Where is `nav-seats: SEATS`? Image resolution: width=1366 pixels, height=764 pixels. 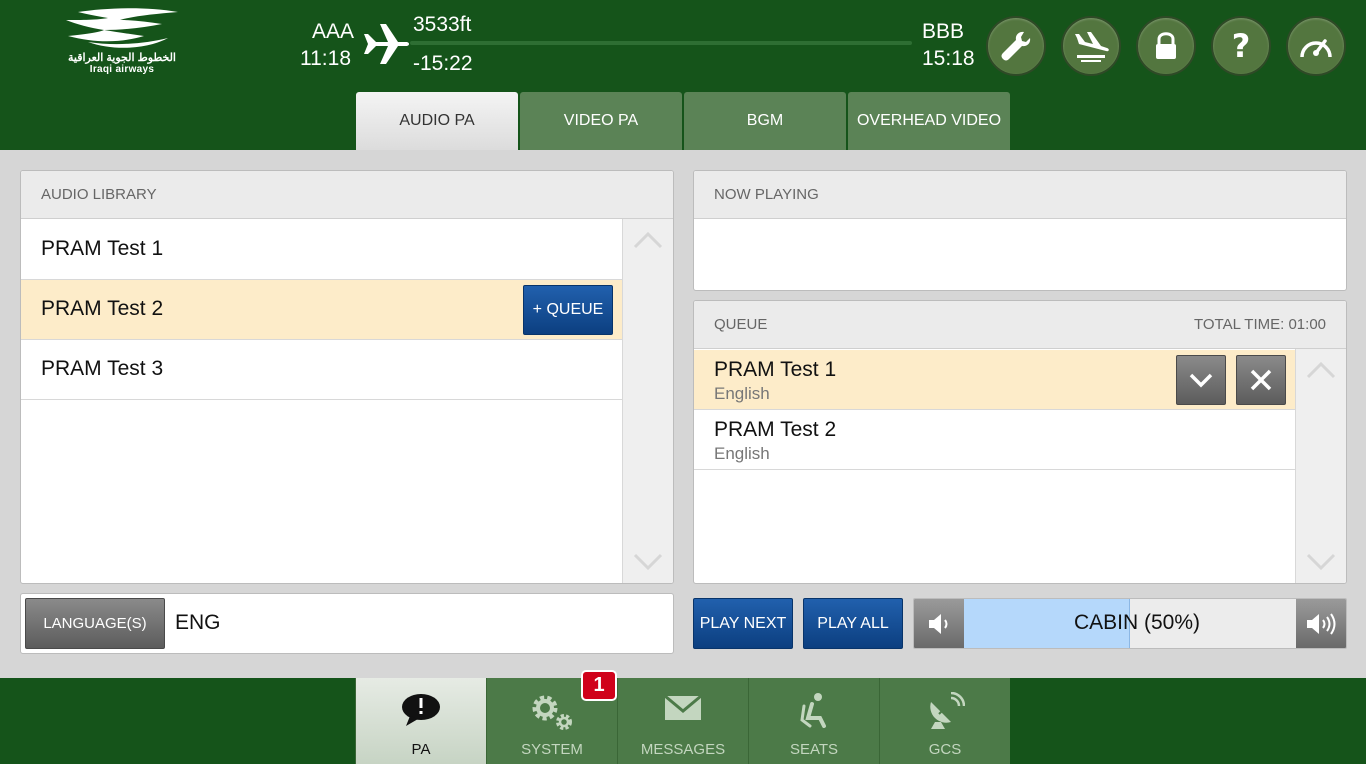
nav-seats: SEATS is located at coordinates (813, 721).